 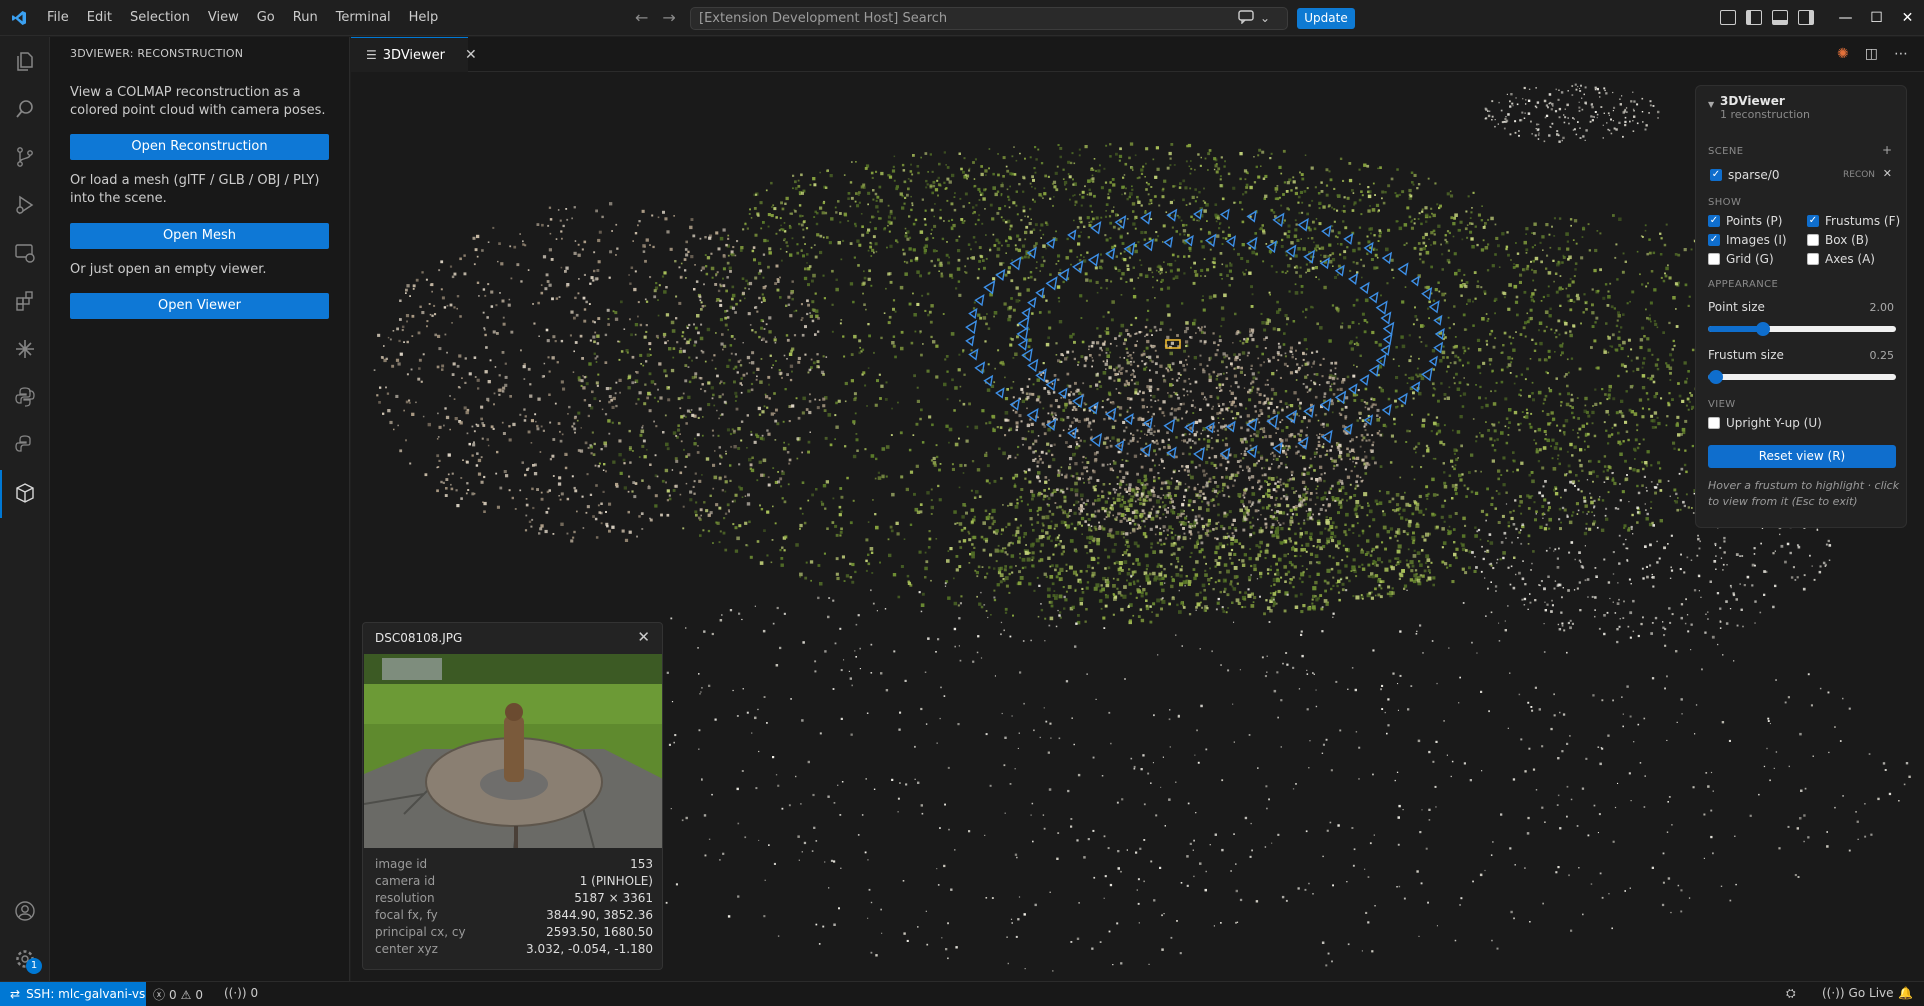 I want to click on toggle-panel-icon, so click(x=1780, y=17).